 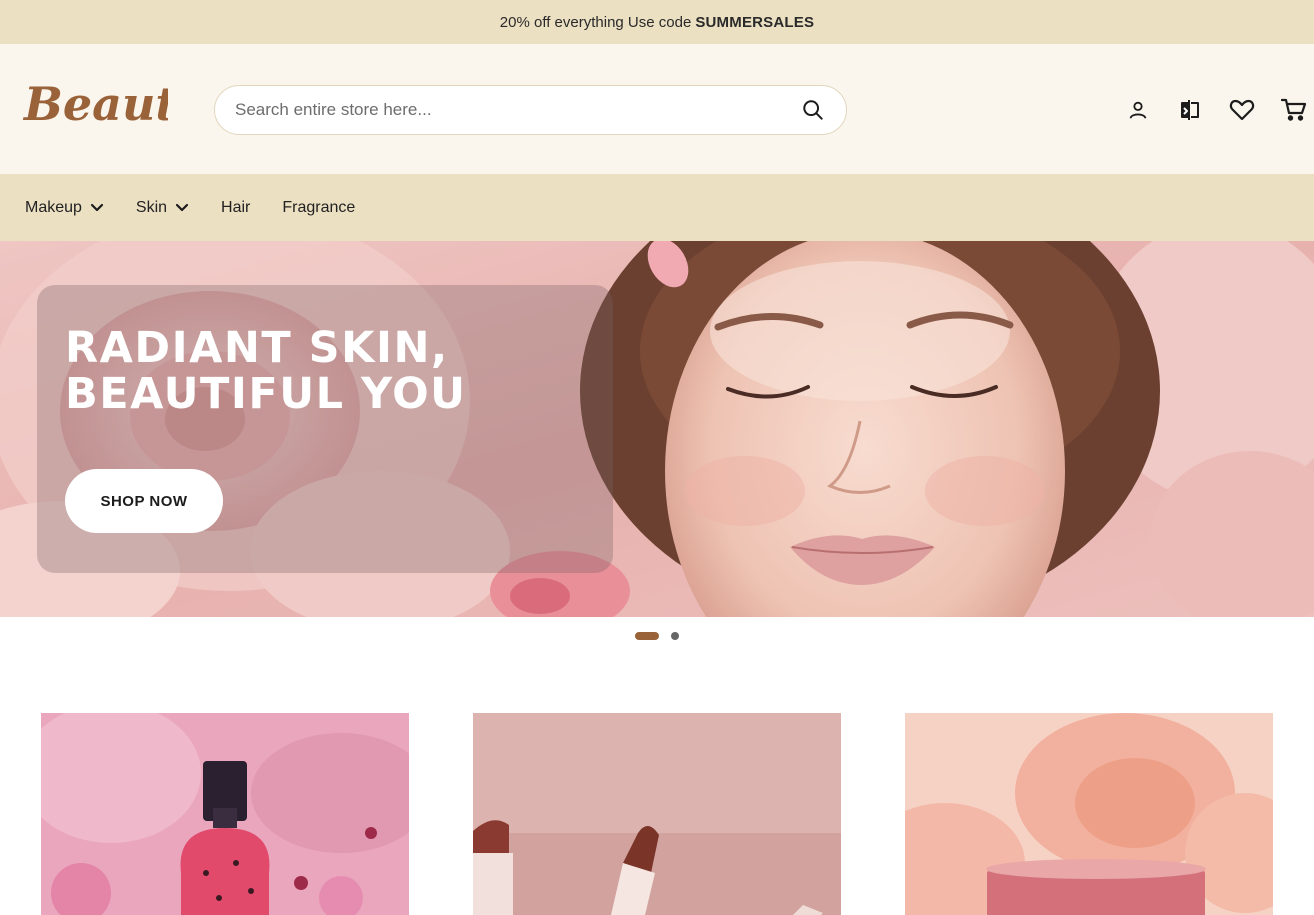 What do you see at coordinates (266, 394) in the screenshot?
I see `hero-title-line2: BEAUTIFUL YOU` at bounding box center [266, 394].